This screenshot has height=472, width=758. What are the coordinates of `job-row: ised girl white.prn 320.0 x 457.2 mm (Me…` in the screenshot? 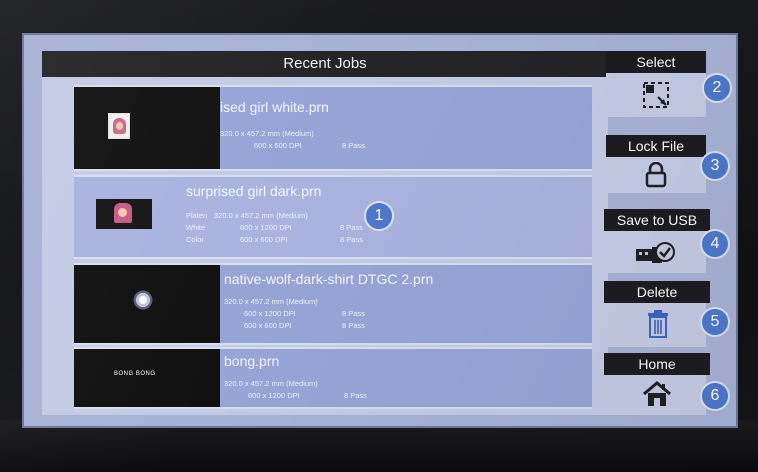 It's located at (333, 128).